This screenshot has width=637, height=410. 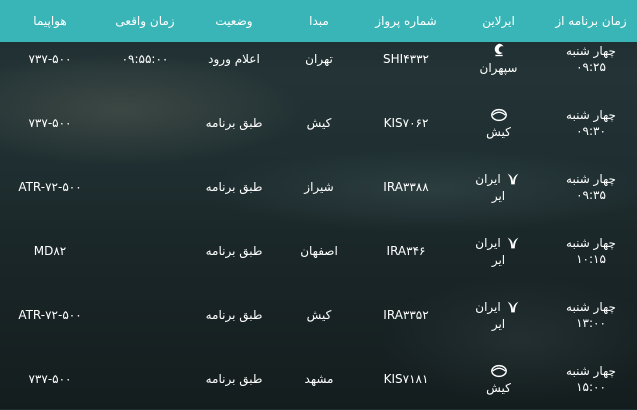 I want to click on airline-cell: سپهران, so click(x=498, y=59).